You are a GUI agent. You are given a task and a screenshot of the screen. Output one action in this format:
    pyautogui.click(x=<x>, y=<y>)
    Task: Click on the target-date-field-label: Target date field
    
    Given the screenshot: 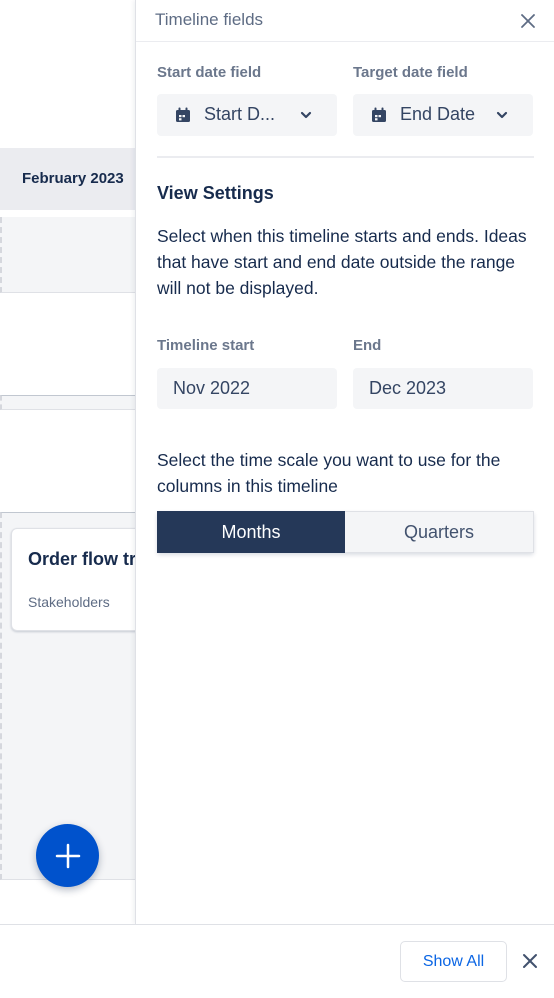 What is the action you would take?
    pyautogui.click(x=410, y=72)
    